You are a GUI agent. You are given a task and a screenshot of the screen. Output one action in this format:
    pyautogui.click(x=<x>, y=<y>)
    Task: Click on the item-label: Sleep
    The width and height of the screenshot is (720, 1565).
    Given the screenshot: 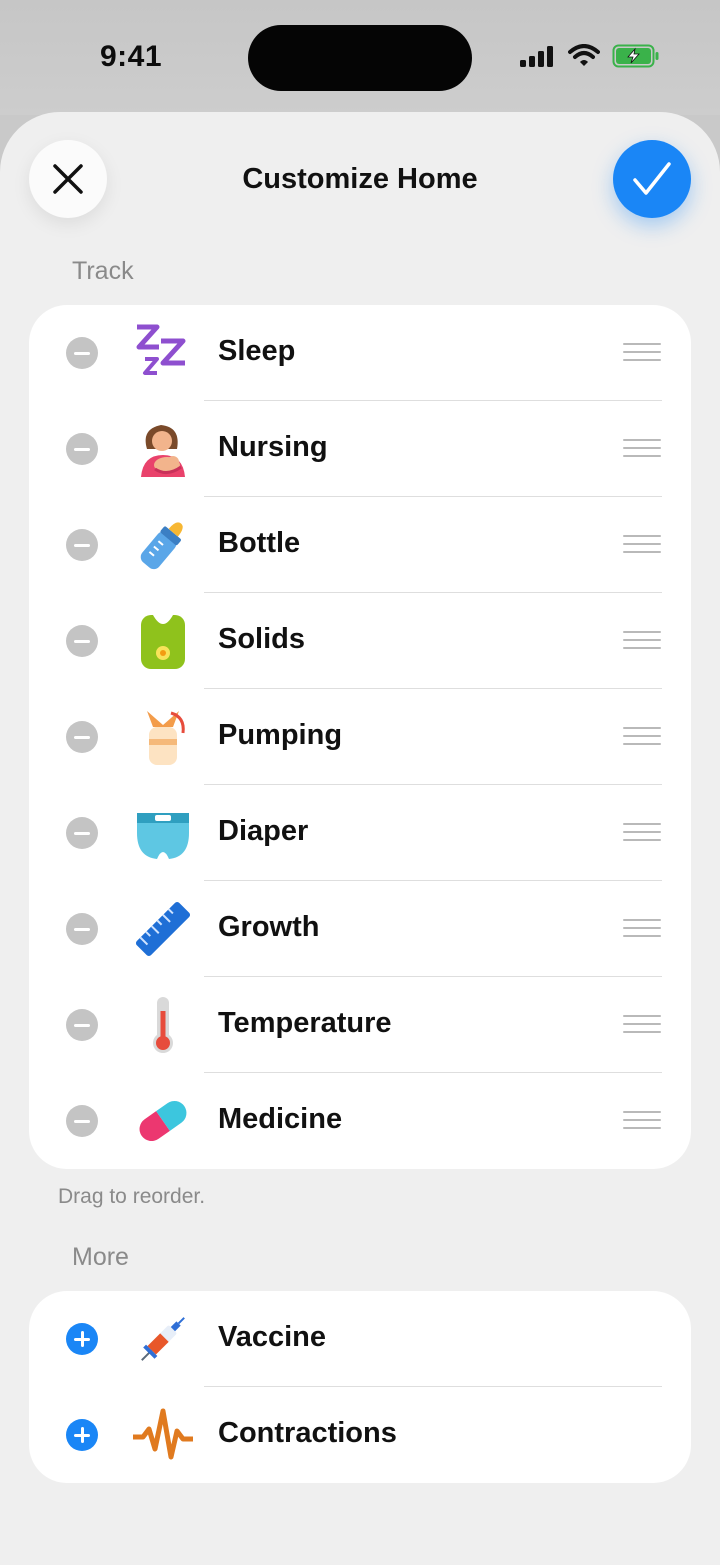 What is the action you would take?
    pyautogui.click(x=257, y=351)
    